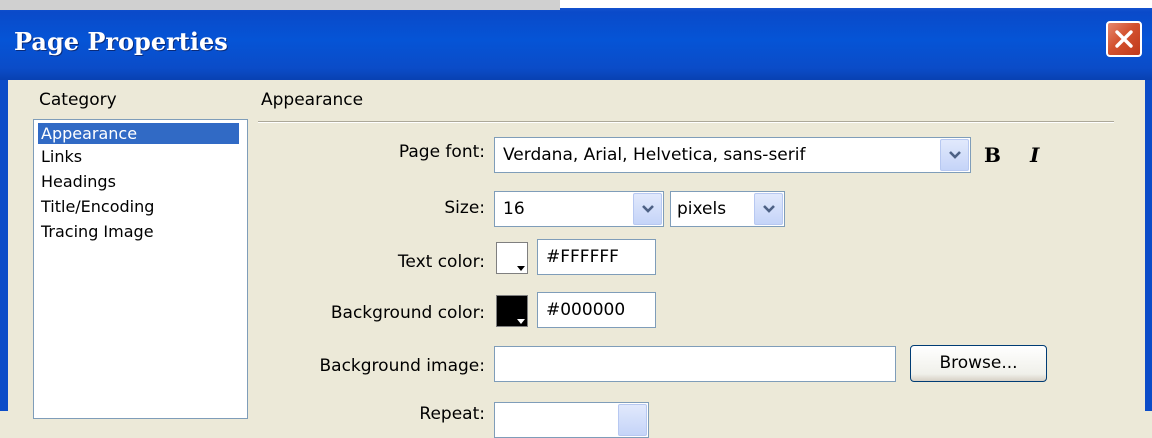 The width and height of the screenshot is (1152, 438). What do you see at coordinates (4, 245) in the screenshot?
I see `window-frame-left` at bounding box center [4, 245].